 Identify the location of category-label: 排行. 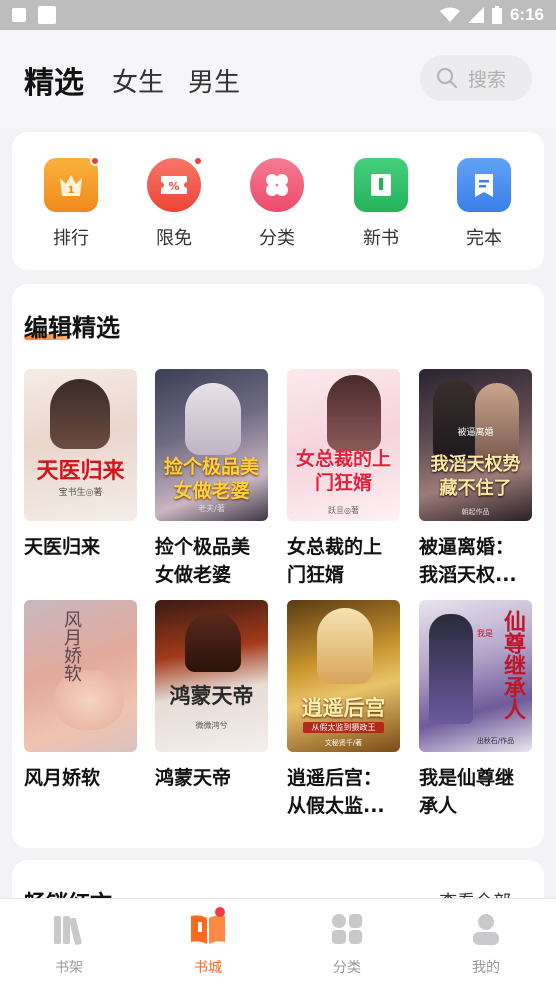
(71, 238).